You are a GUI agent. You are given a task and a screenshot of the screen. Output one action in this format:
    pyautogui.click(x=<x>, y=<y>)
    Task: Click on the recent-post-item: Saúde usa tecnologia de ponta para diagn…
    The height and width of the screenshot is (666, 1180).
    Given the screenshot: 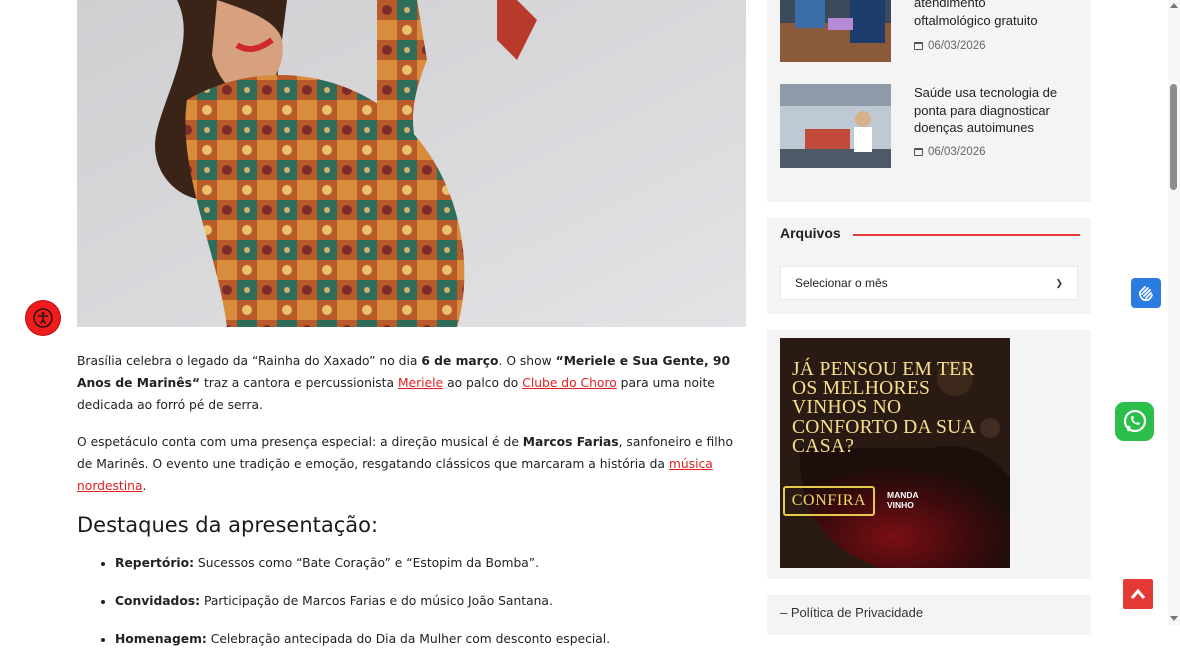 What is the action you would take?
    pyautogui.click(x=930, y=129)
    